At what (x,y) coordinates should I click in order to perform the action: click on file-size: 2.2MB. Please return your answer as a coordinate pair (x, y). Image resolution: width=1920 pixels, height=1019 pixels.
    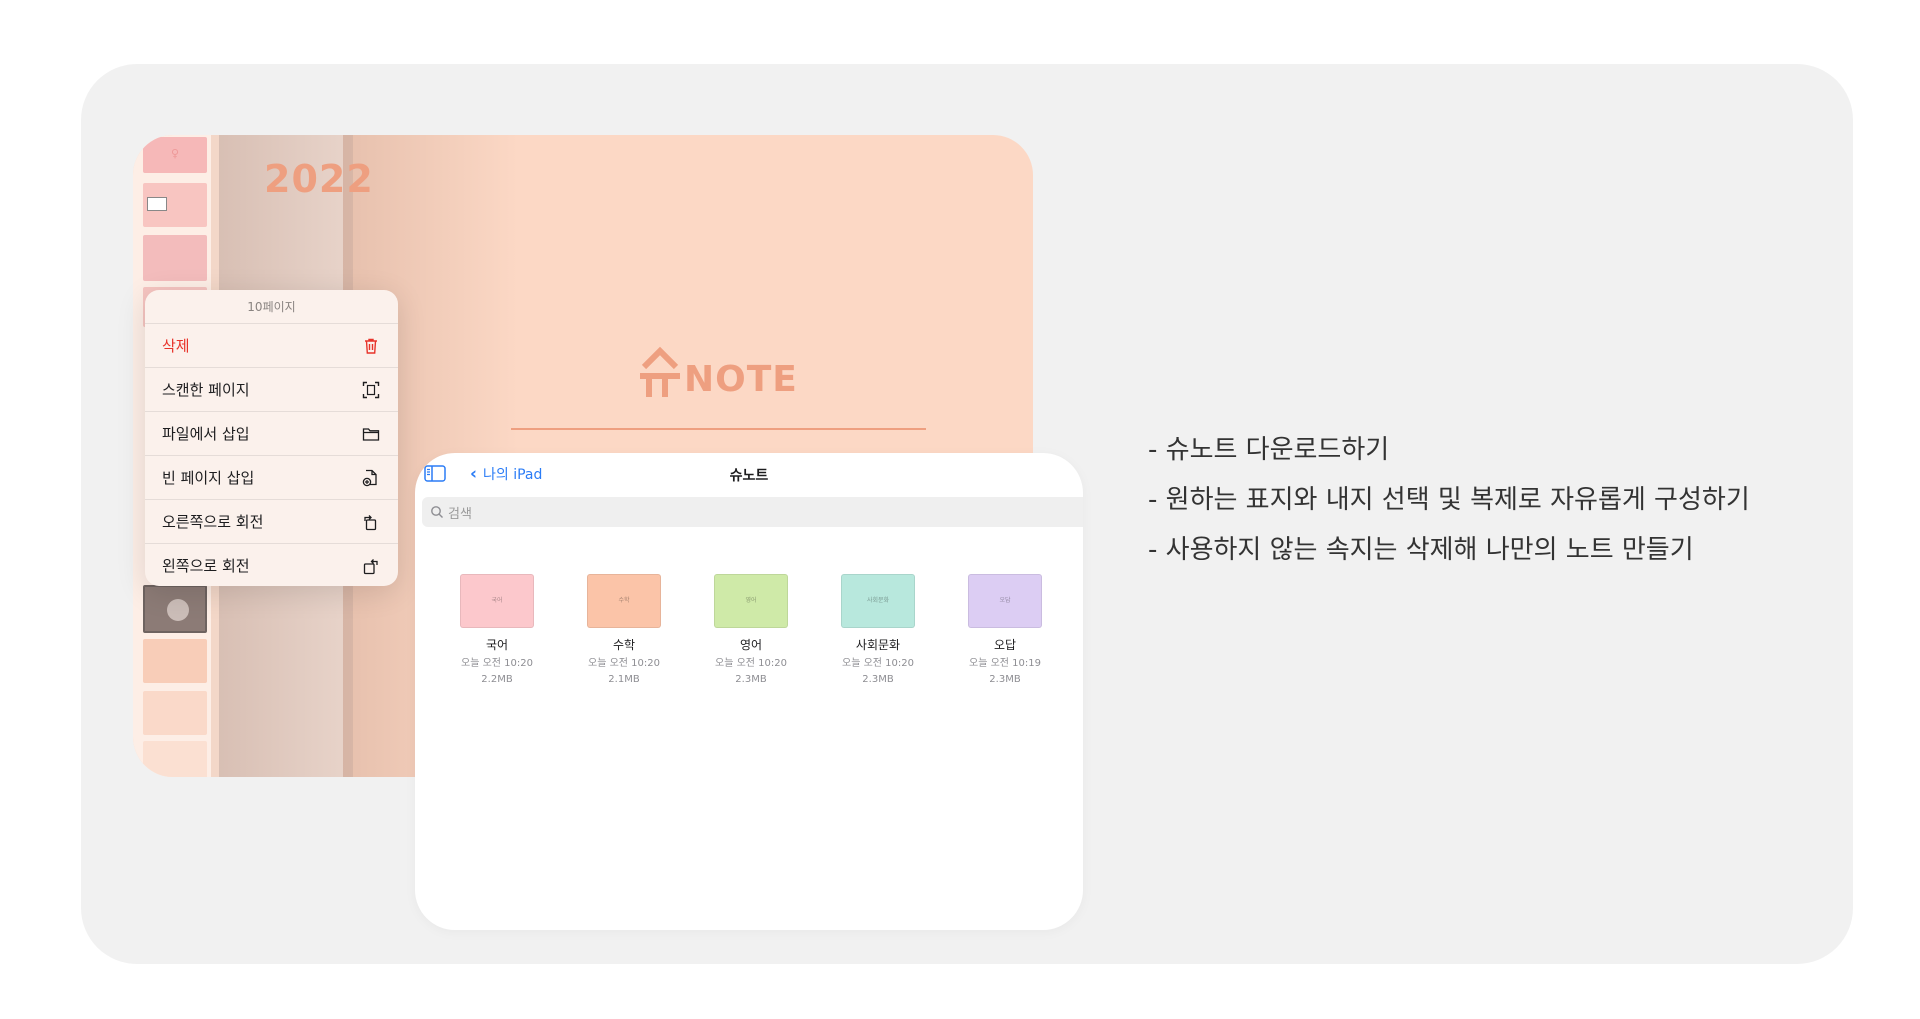
    Looking at the image, I should click on (497, 679).